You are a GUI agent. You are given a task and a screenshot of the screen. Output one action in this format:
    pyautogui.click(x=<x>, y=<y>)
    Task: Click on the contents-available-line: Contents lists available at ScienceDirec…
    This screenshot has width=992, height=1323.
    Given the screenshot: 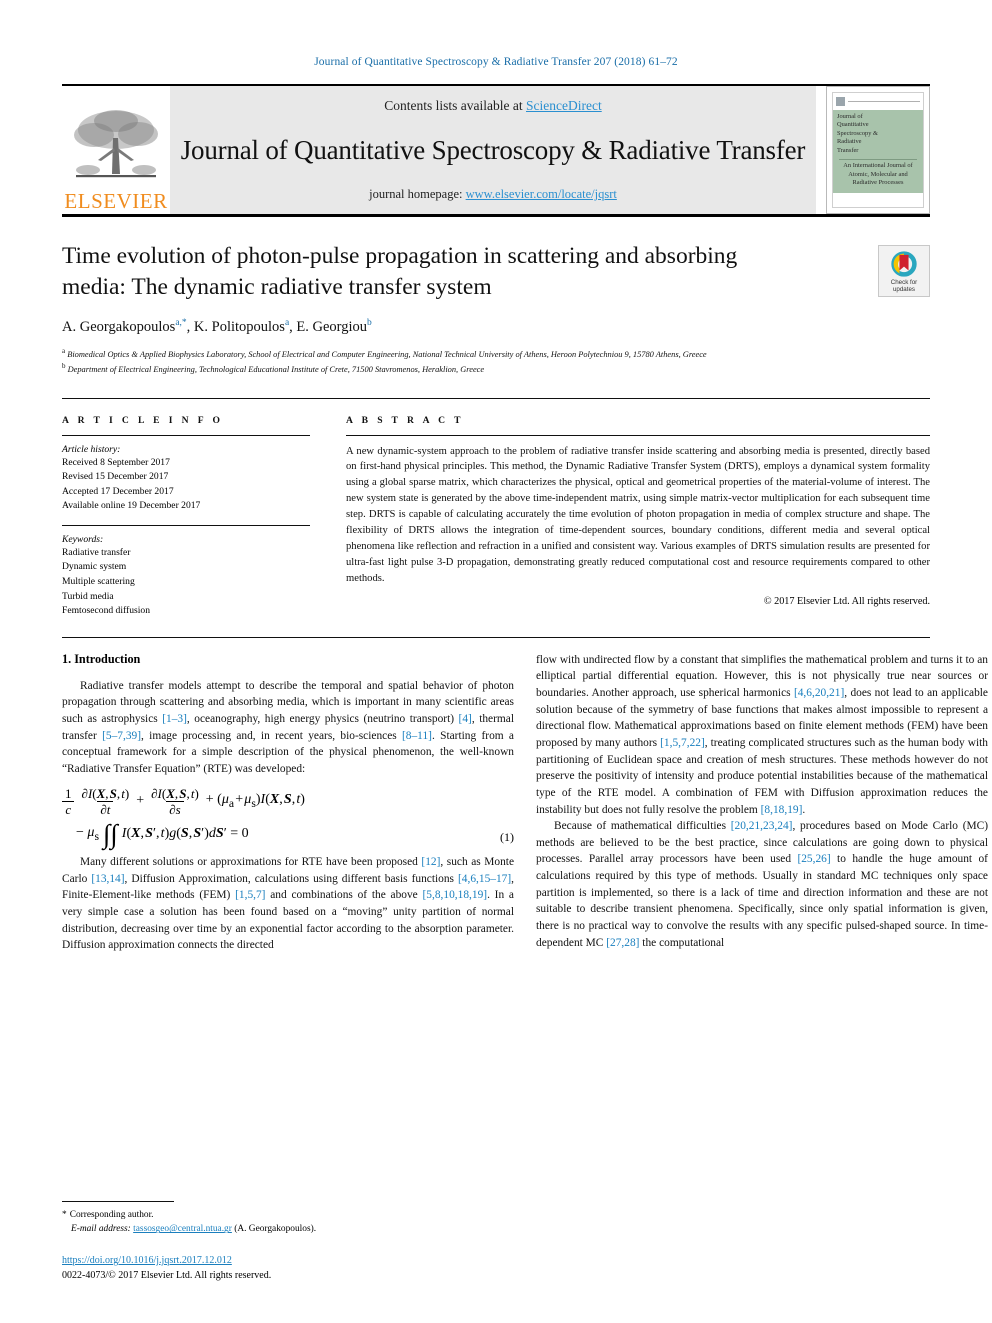 What is the action you would take?
    pyautogui.click(x=492, y=106)
    